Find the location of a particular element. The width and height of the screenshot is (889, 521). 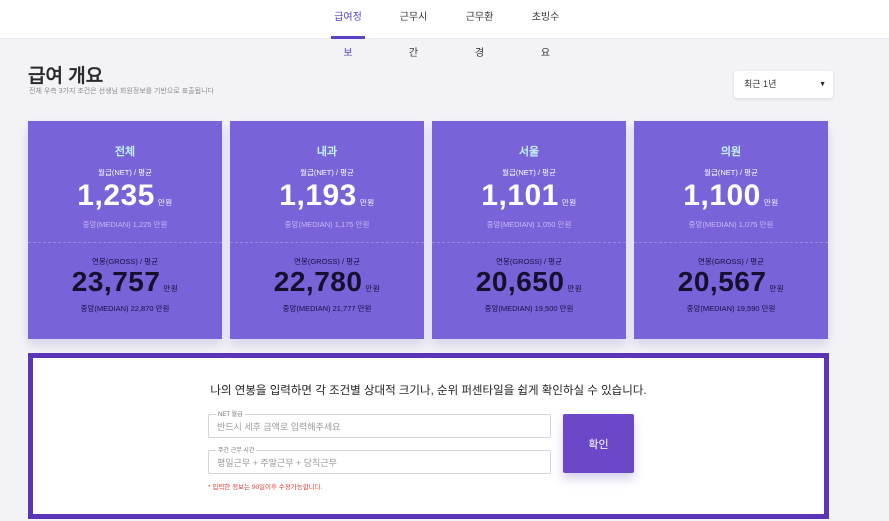

net-average-value: 1,235 is located at coordinates (116, 195).